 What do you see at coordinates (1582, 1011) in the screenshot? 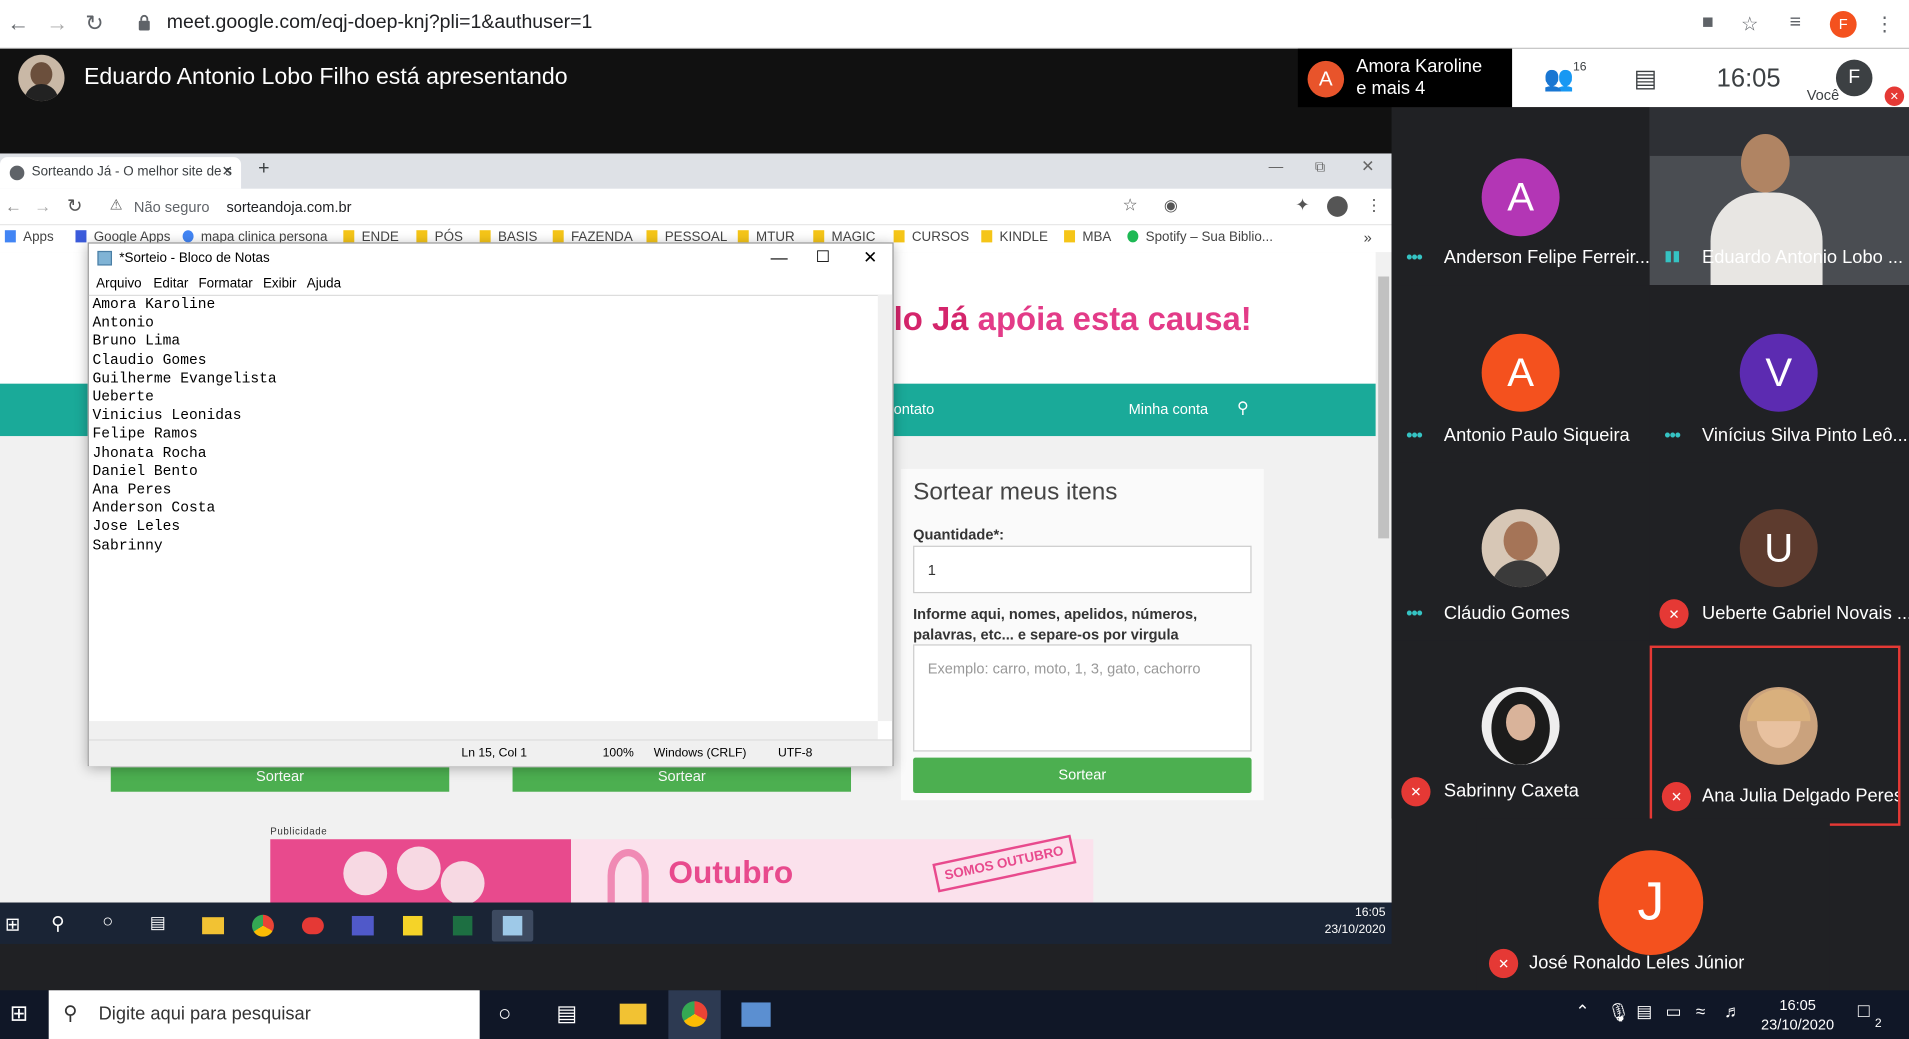
I see `tray-chevron-icon: ⌃` at bounding box center [1582, 1011].